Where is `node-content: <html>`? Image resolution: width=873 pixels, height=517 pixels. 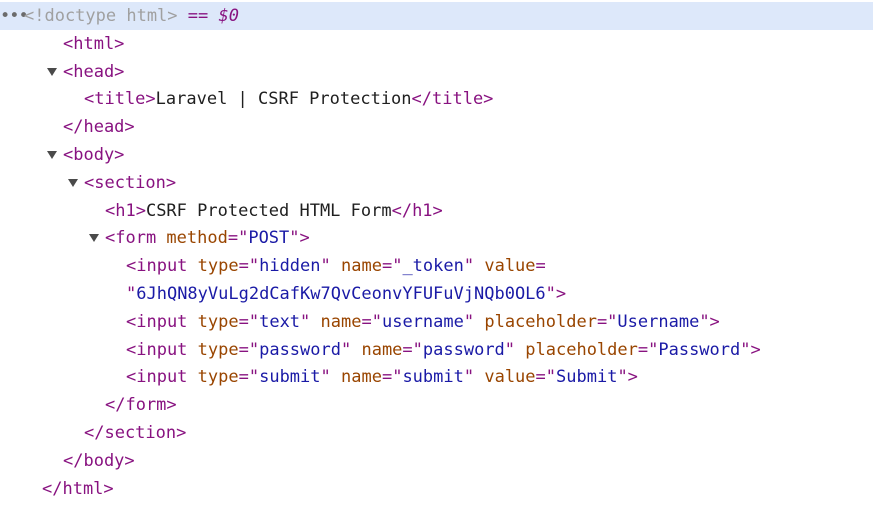
node-content: <html> is located at coordinates (93, 44).